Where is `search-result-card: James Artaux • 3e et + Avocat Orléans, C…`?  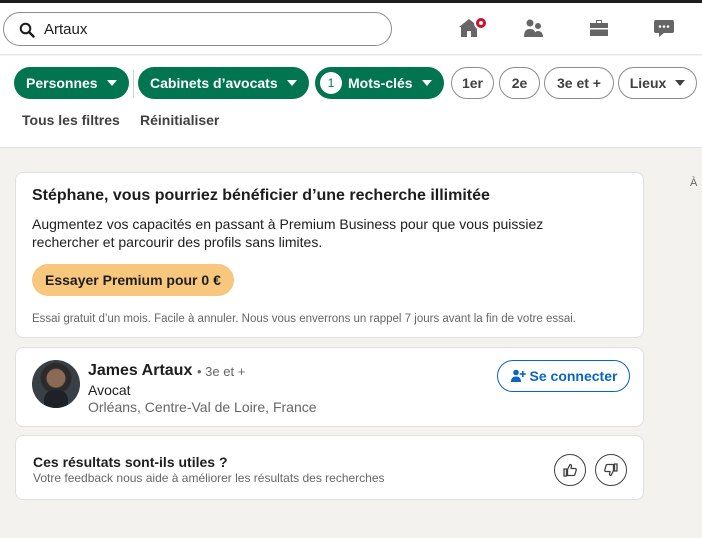
search-result-card: James Artaux • 3e et + Avocat Orléans, C… is located at coordinates (329, 387).